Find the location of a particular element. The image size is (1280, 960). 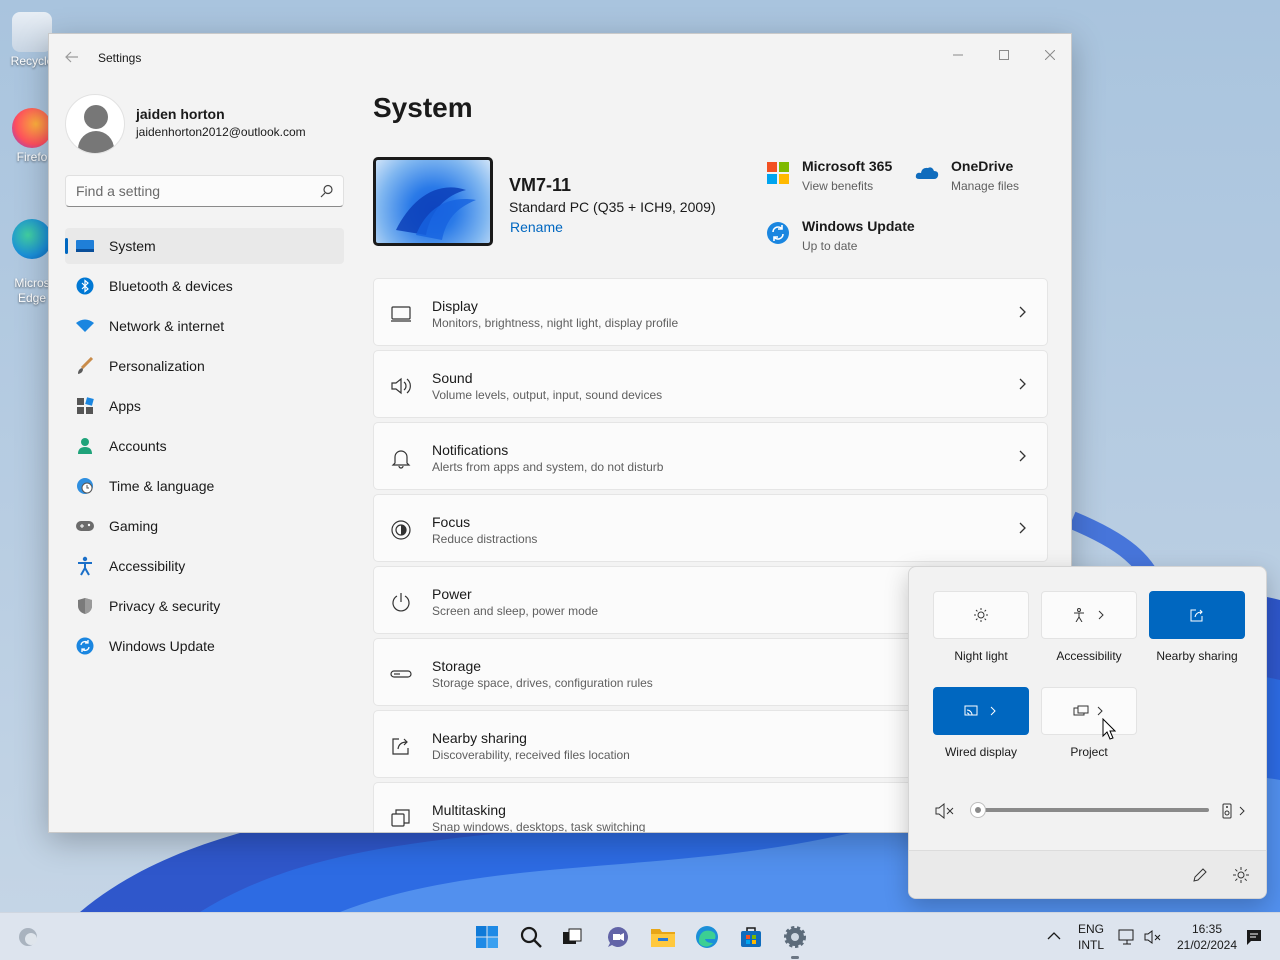

accessibility-label: Accessibility is located at coordinates (1089, 656).